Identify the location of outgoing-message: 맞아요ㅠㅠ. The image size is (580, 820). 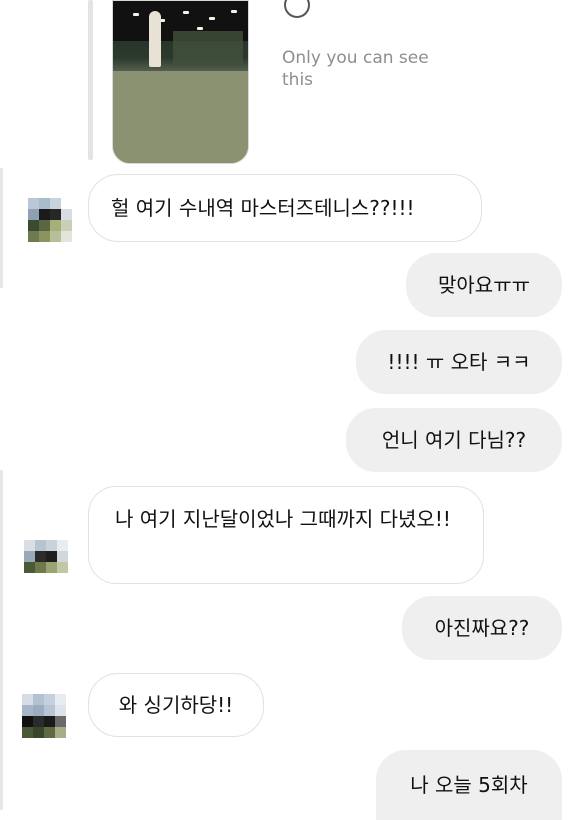
(484, 285).